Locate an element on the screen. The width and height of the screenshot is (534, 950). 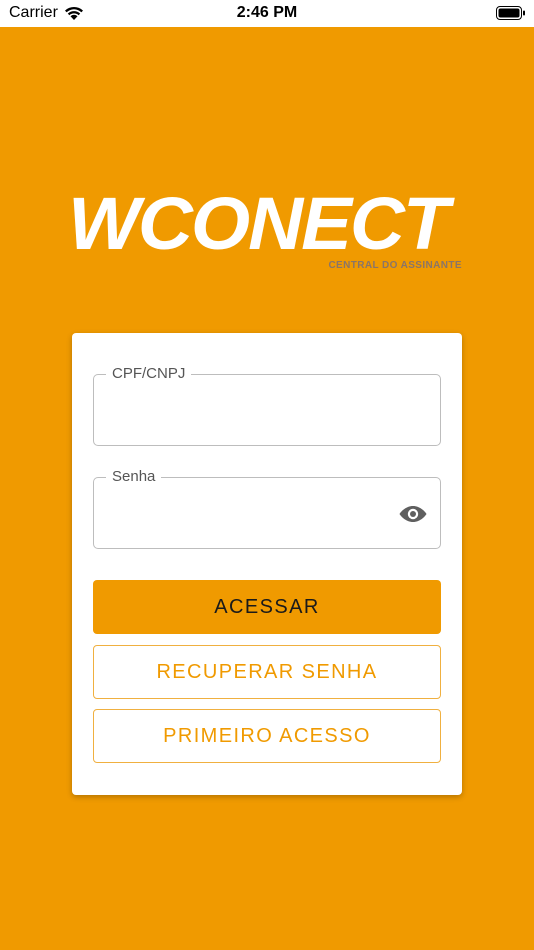
status-time: 2:46 PM is located at coordinates (267, 12).